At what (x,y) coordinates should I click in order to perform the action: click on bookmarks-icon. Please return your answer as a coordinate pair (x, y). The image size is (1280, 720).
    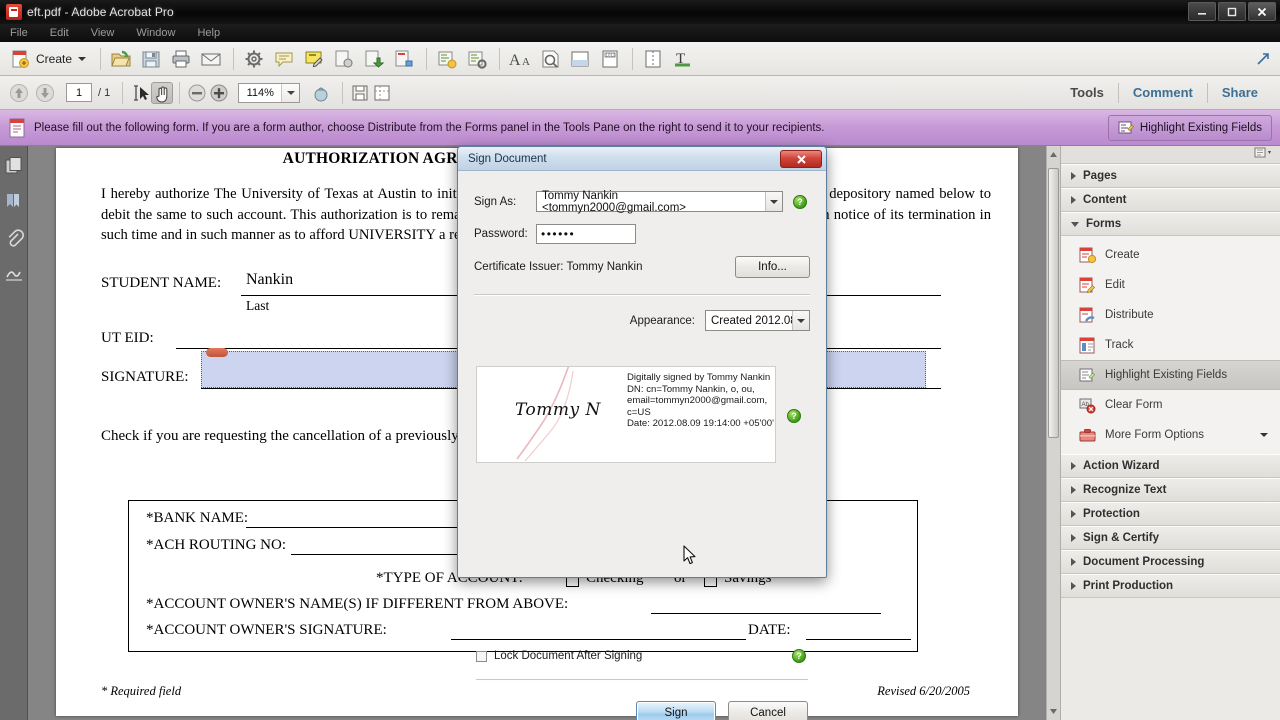
    Looking at the image, I should click on (14, 202).